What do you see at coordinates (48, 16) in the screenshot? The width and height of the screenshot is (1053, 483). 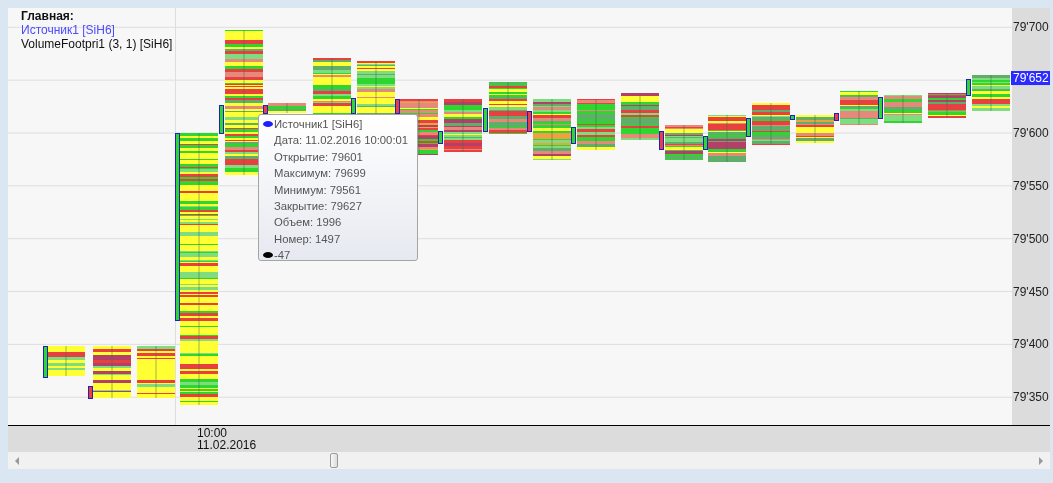 I see `legend-title: Главная:` at bounding box center [48, 16].